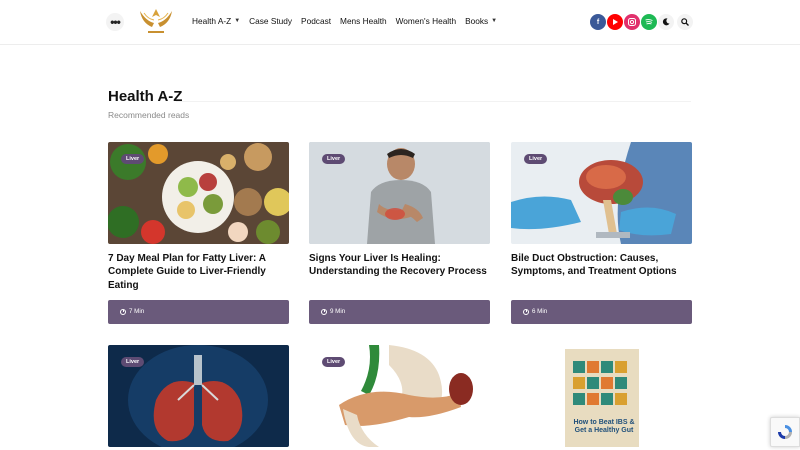  I want to click on instagram-icon, so click(632, 22).